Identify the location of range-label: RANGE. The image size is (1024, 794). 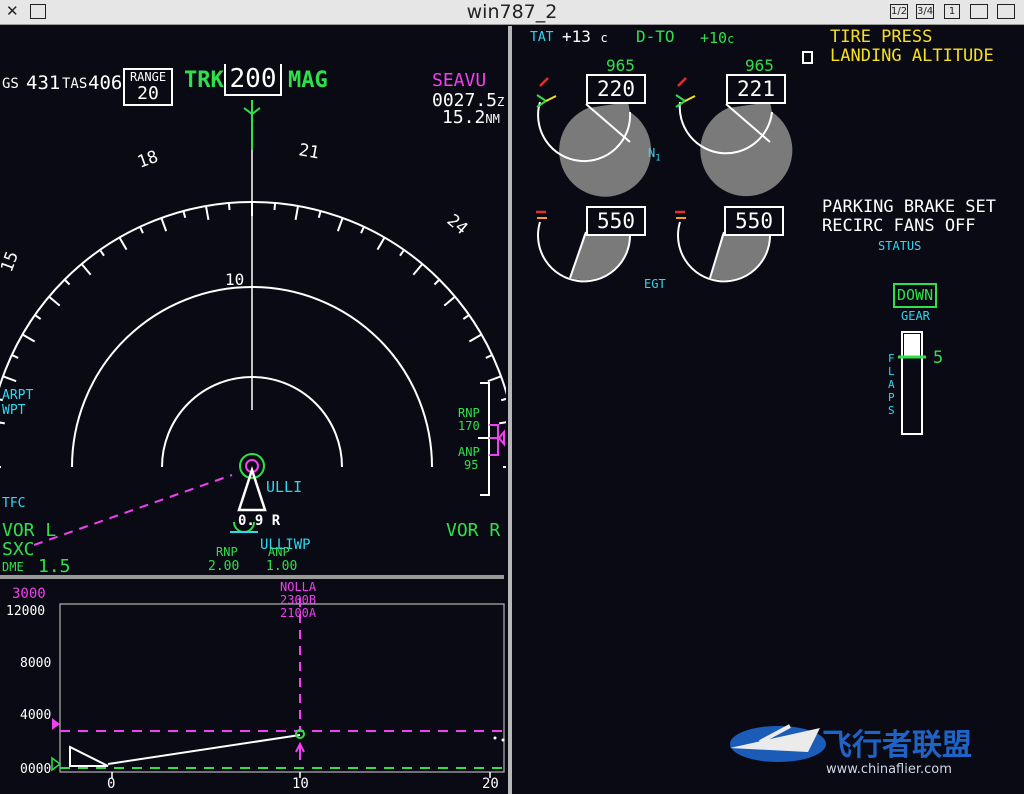
(148, 77).